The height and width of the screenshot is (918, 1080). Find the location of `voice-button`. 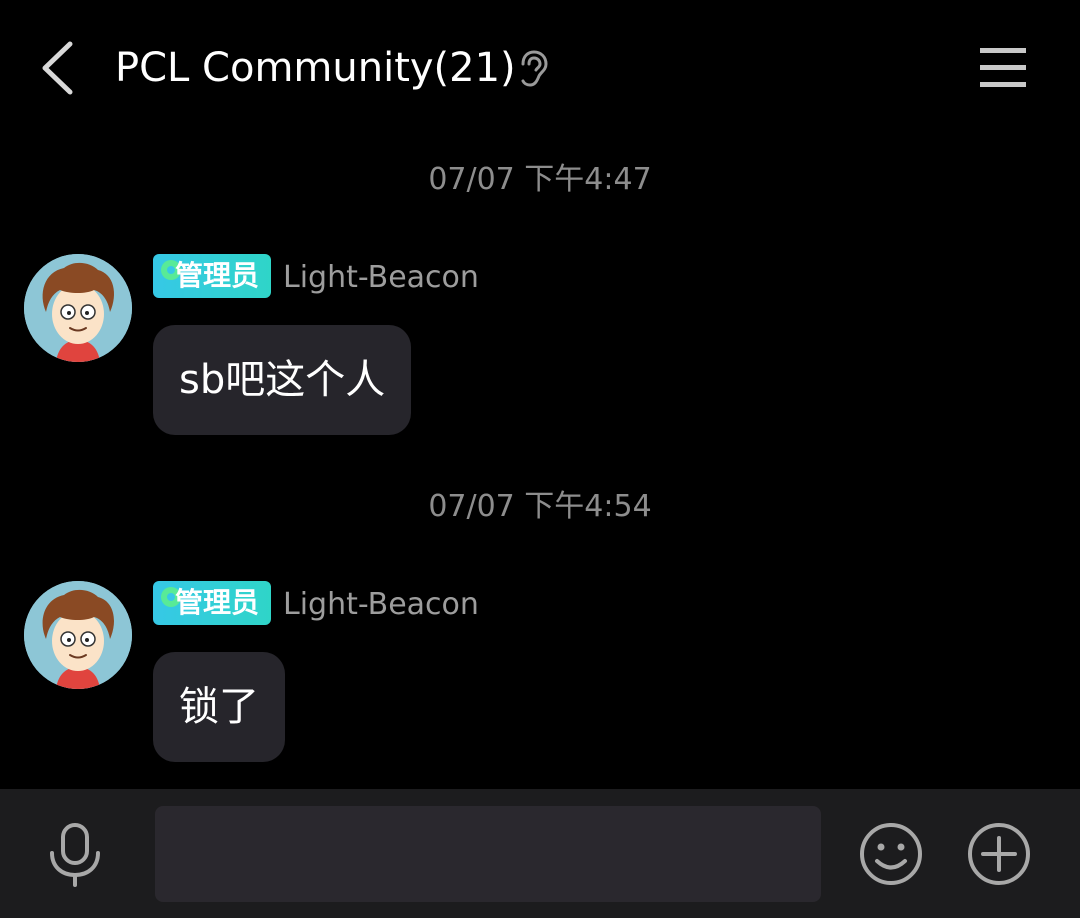

voice-button is located at coordinates (75, 855).